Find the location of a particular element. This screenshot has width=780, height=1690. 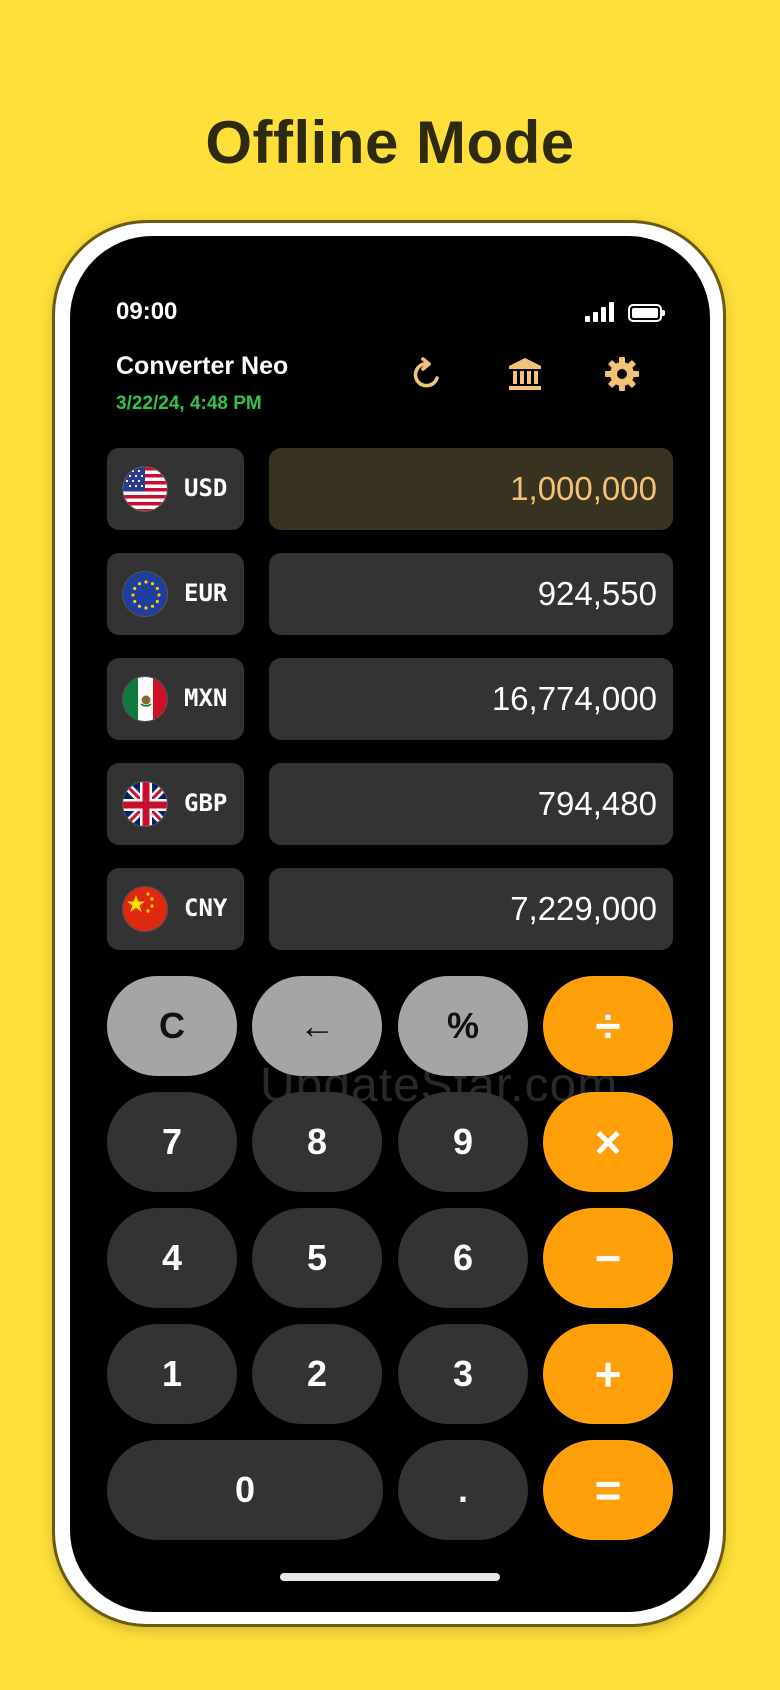

cellular-signal-icon is located at coordinates (599, 312).